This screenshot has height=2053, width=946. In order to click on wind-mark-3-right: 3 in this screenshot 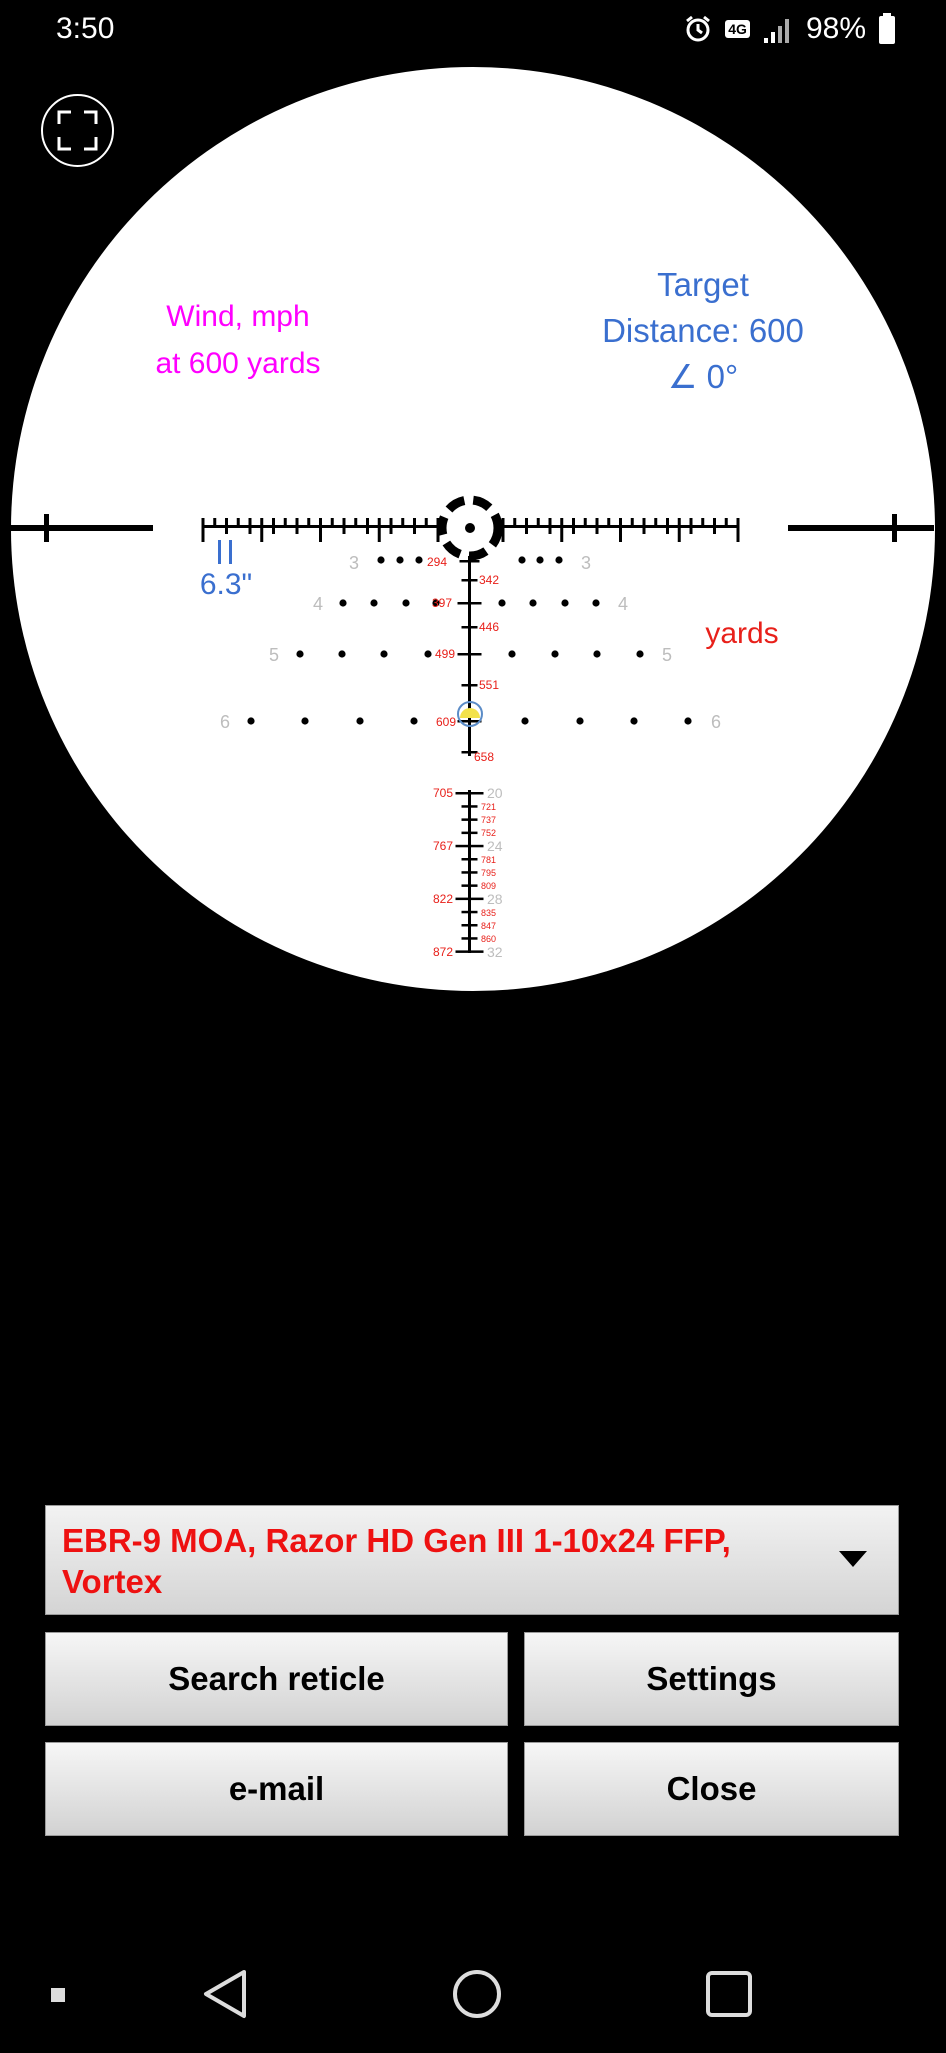, I will do `click(586, 563)`.